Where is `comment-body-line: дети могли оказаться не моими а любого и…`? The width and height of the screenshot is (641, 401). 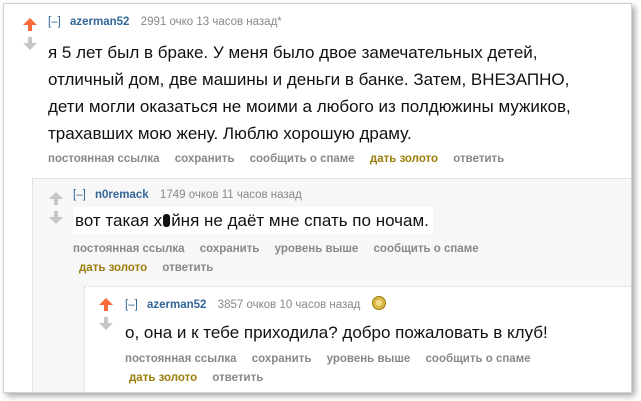
comment-body-line: дети могли оказаться не моими а любого и… is located at coordinates (309, 106).